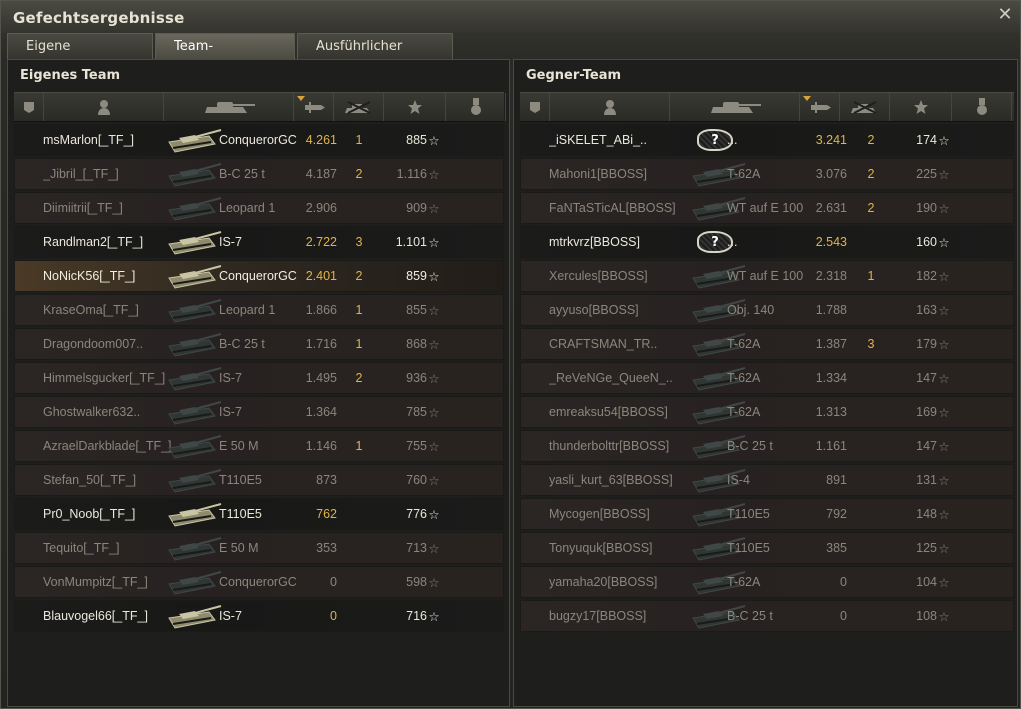 This screenshot has height=709, width=1021. Describe the element at coordinates (239, 446) in the screenshot. I see `tank-name: E 50 M` at that location.